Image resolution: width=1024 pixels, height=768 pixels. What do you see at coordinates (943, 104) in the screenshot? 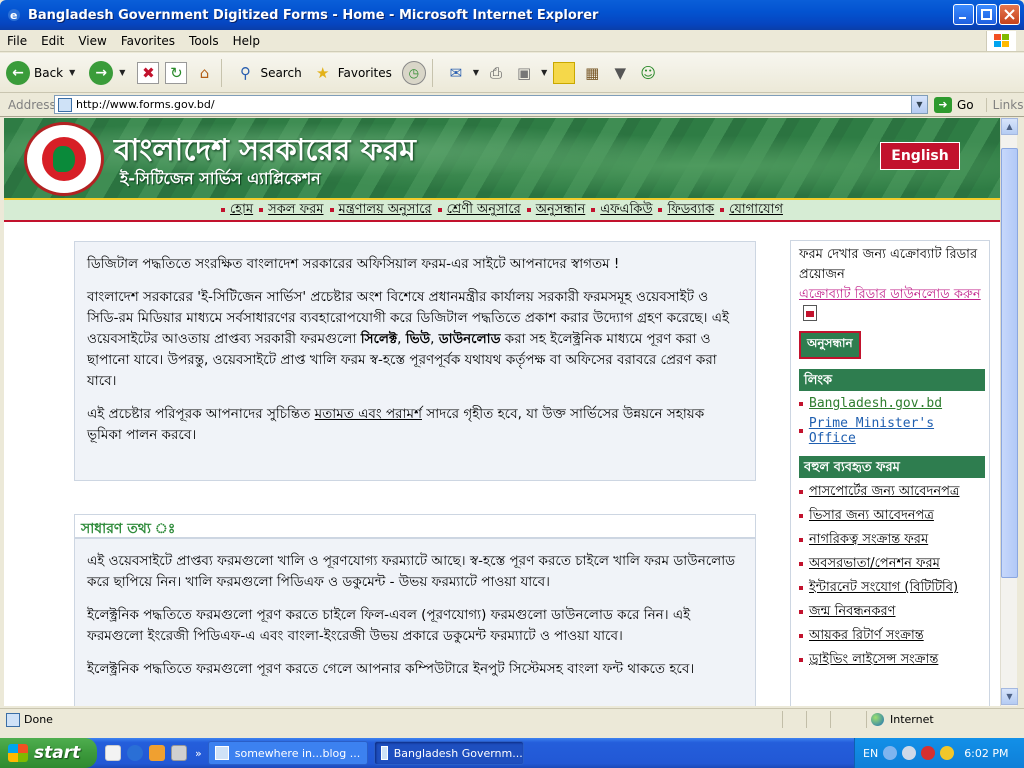
I see `go-arrow-icon: ➜` at bounding box center [943, 104].